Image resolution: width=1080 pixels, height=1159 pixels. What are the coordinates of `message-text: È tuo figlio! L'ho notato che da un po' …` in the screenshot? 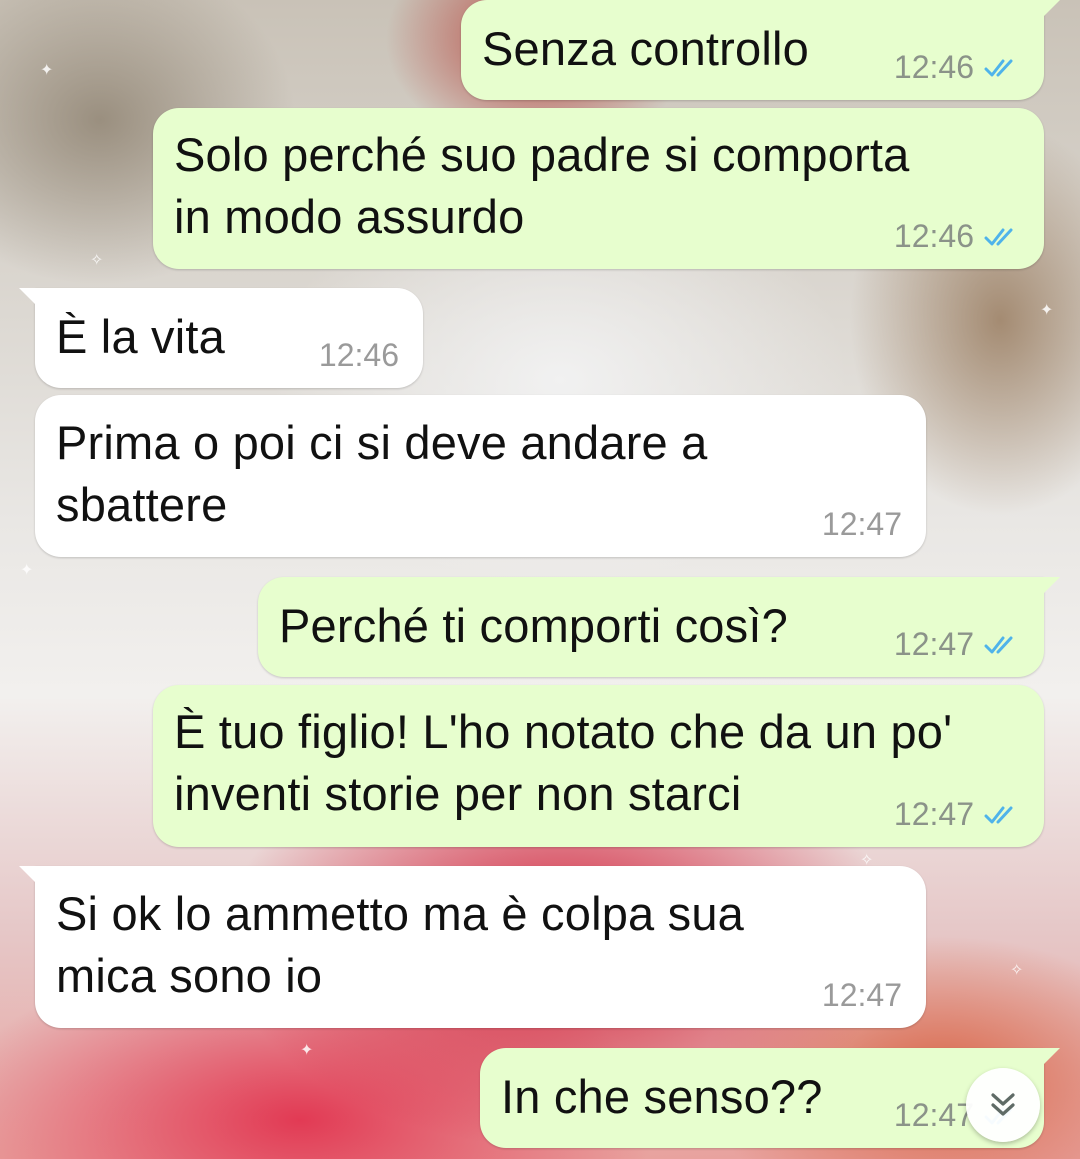 It's located at (563, 762).